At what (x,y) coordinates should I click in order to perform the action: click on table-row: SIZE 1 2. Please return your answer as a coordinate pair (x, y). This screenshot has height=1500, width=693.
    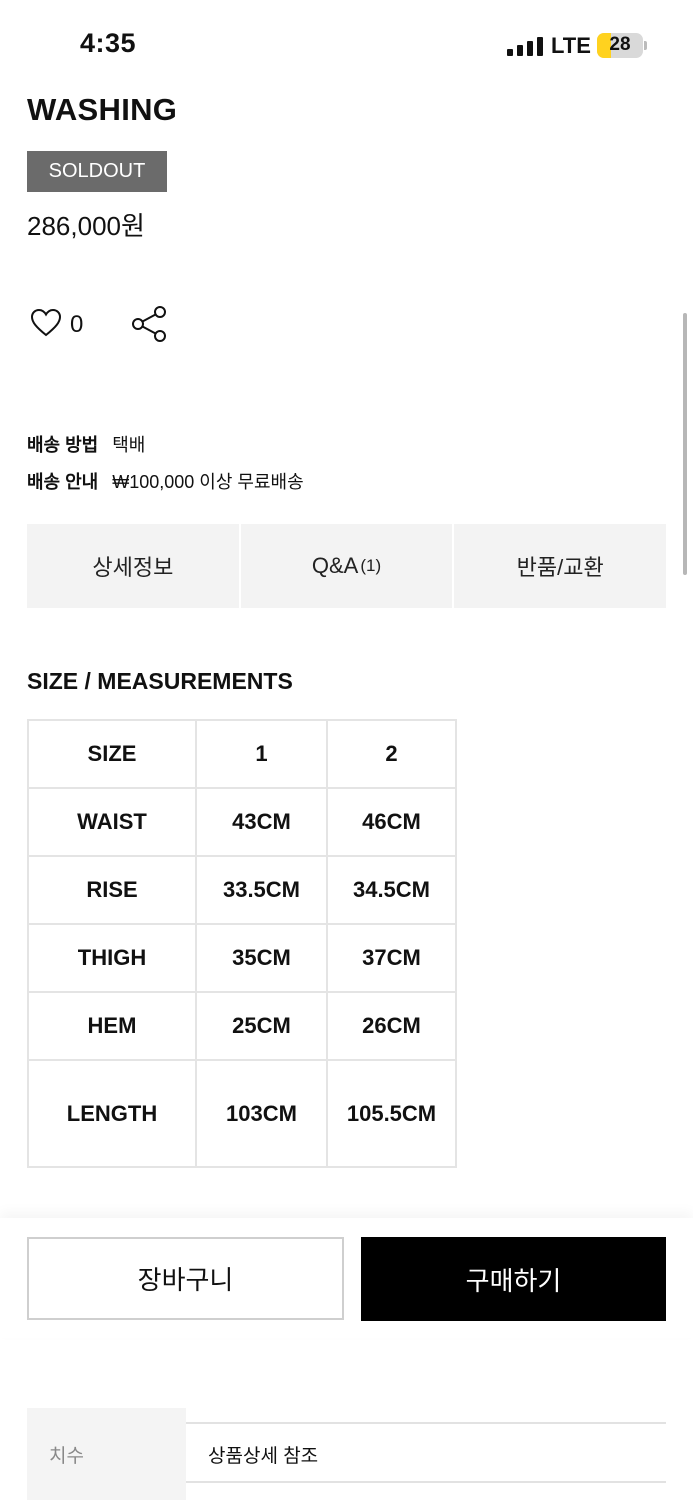
    Looking at the image, I should click on (242, 754).